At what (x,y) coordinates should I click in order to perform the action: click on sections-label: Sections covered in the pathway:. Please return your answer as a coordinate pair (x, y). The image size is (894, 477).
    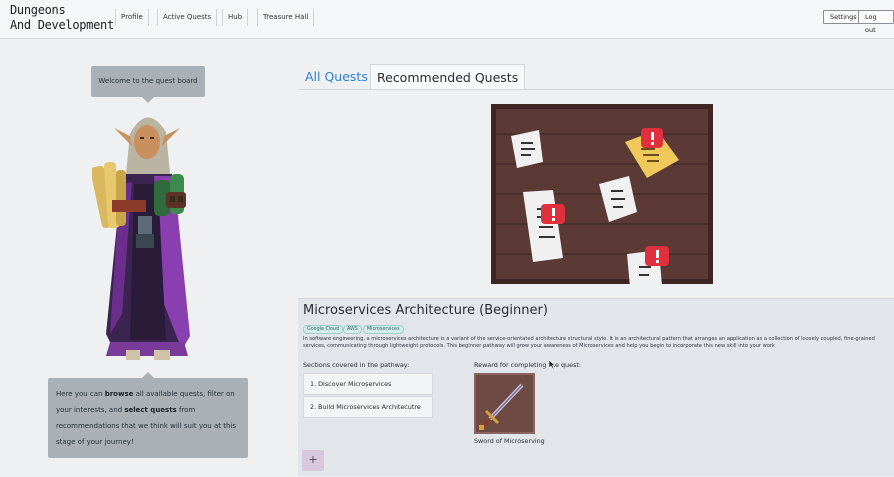
    Looking at the image, I should click on (356, 365).